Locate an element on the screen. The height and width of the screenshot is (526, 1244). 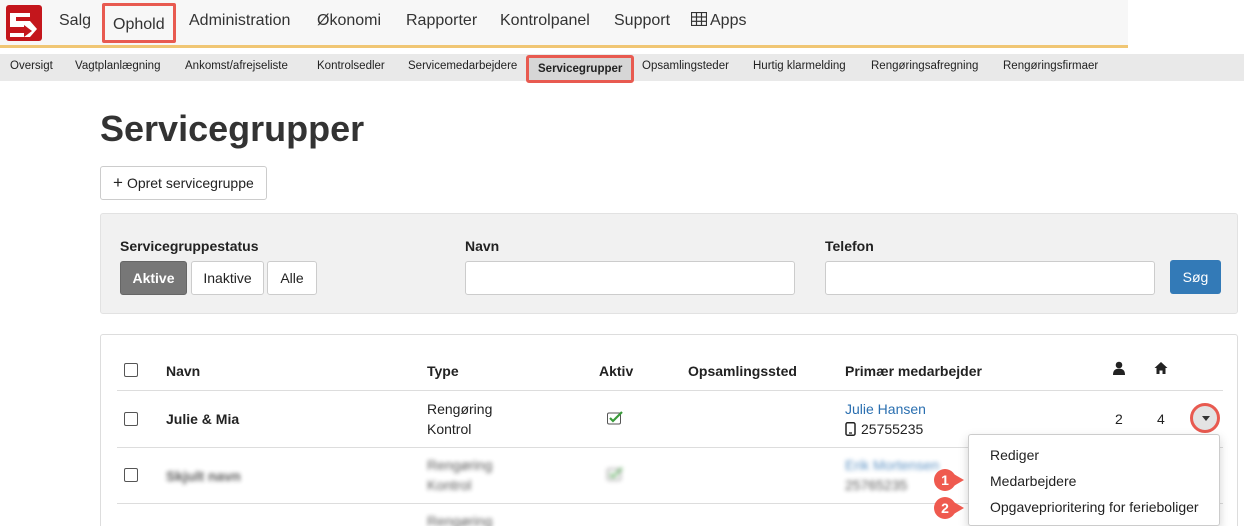
topbar-spacer is located at coordinates (1186, 24).